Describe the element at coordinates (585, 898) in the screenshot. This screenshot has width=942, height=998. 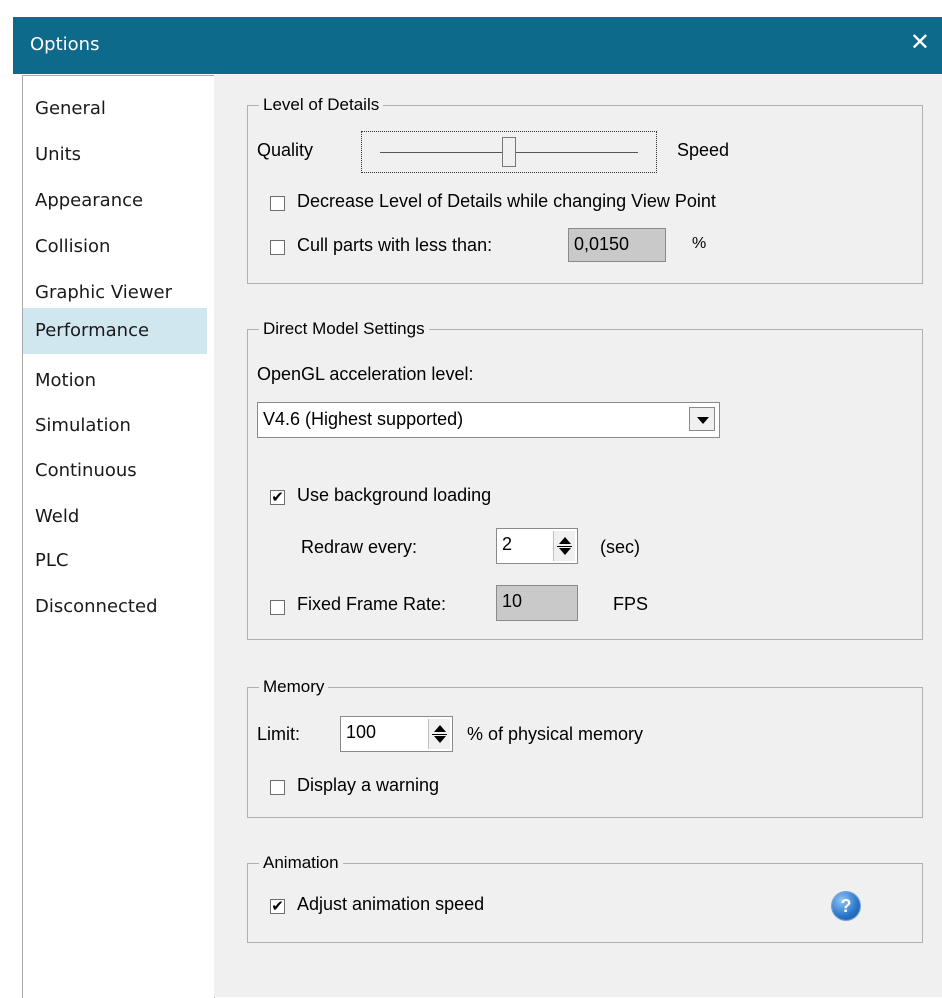
I see `animation-group: Animation ✔ Adjust animation speed ?` at that location.